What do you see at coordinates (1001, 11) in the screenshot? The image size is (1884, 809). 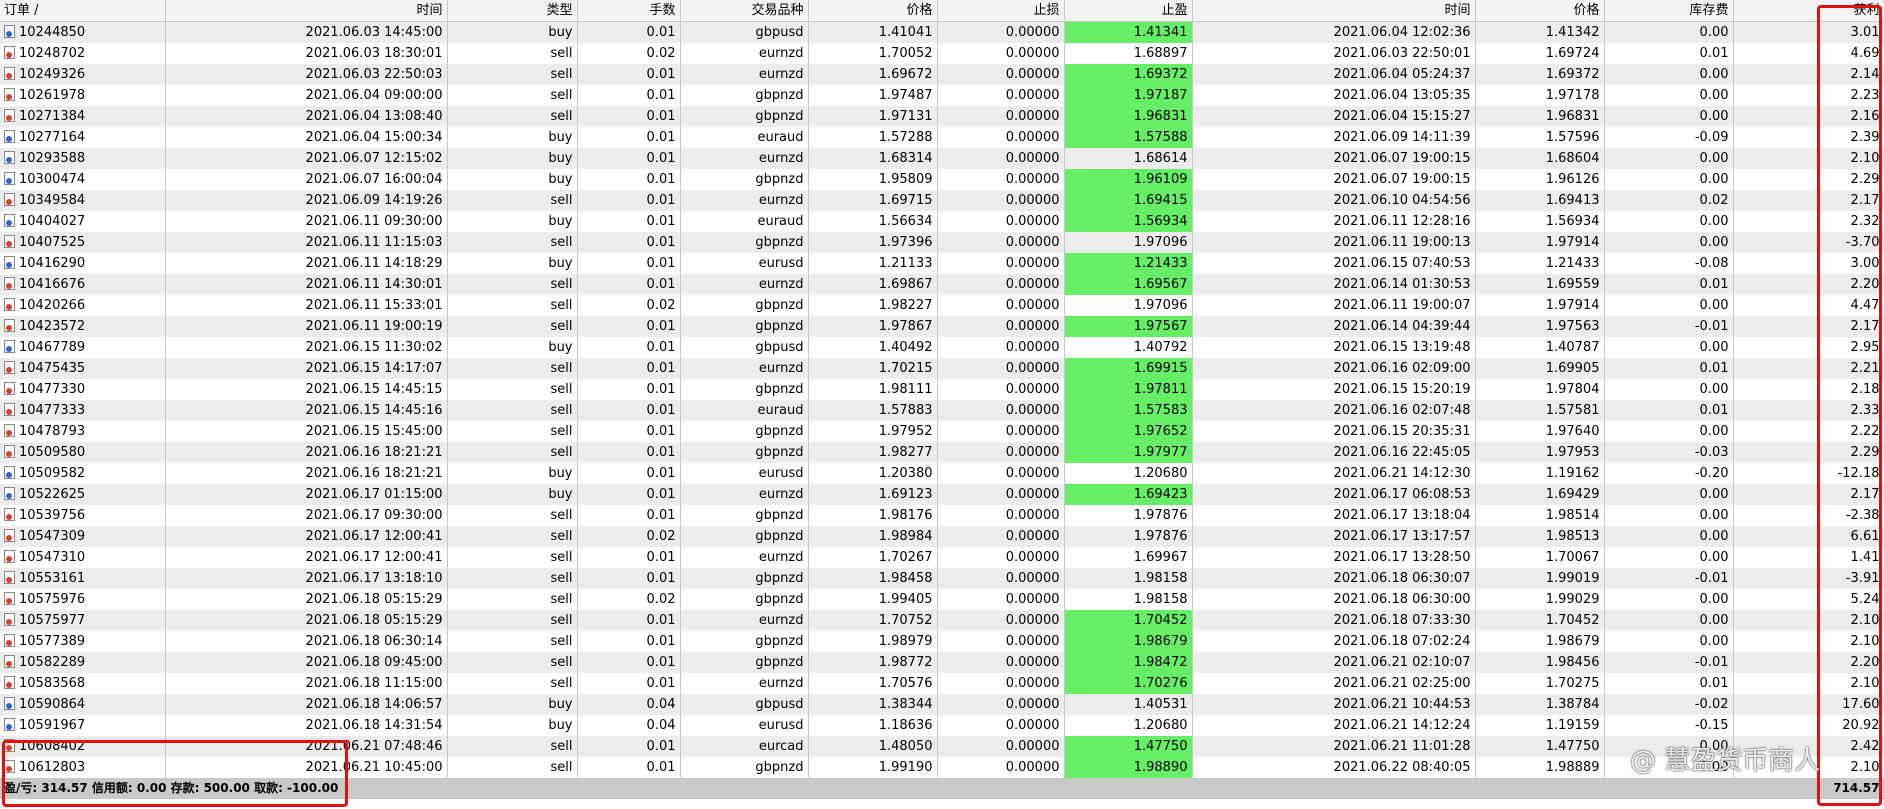 I see `col-header-sl: 止损` at bounding box center [1001, 11].